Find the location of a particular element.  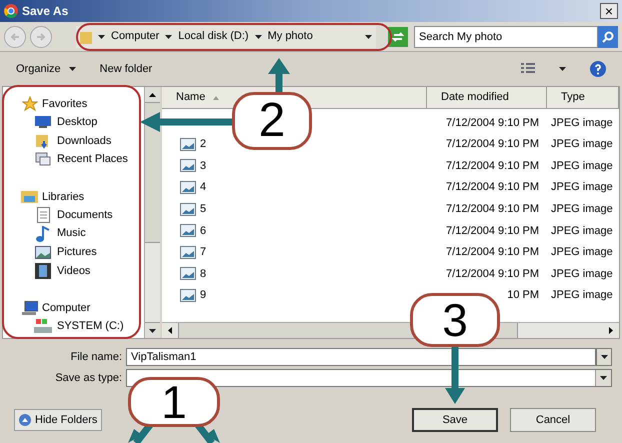

tree-item: Documents is located at coordinates (83, 215).